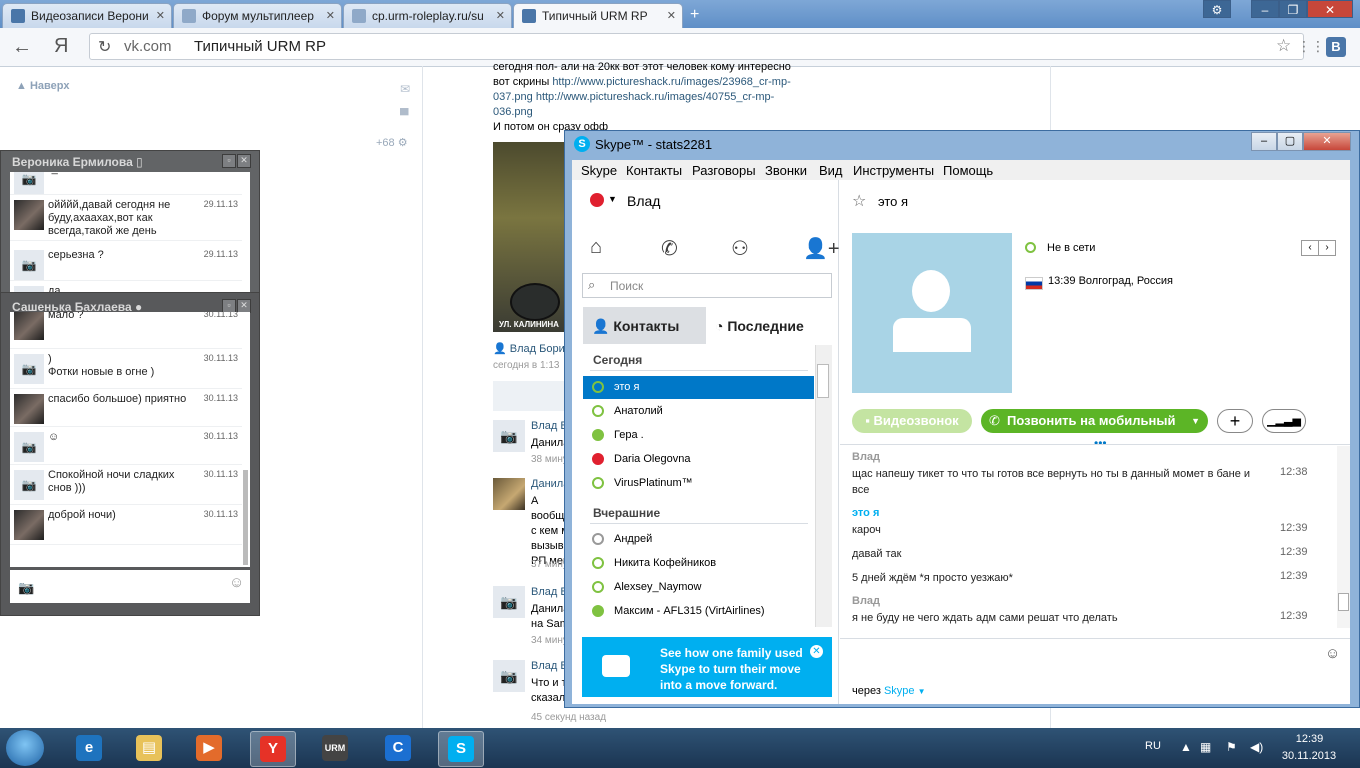  I want to click on menu-item-2: Разговоры, so click(724, 170).